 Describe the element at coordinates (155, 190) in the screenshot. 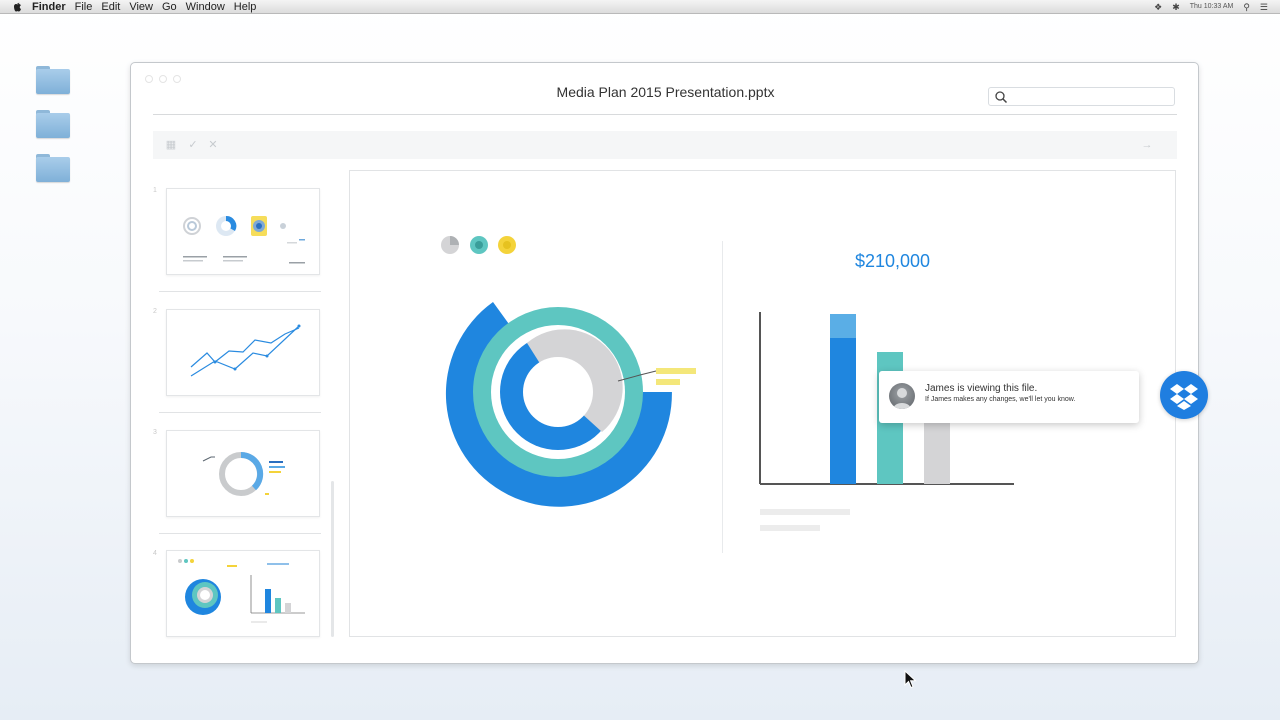

I see `thumb-number: 1` at that location.